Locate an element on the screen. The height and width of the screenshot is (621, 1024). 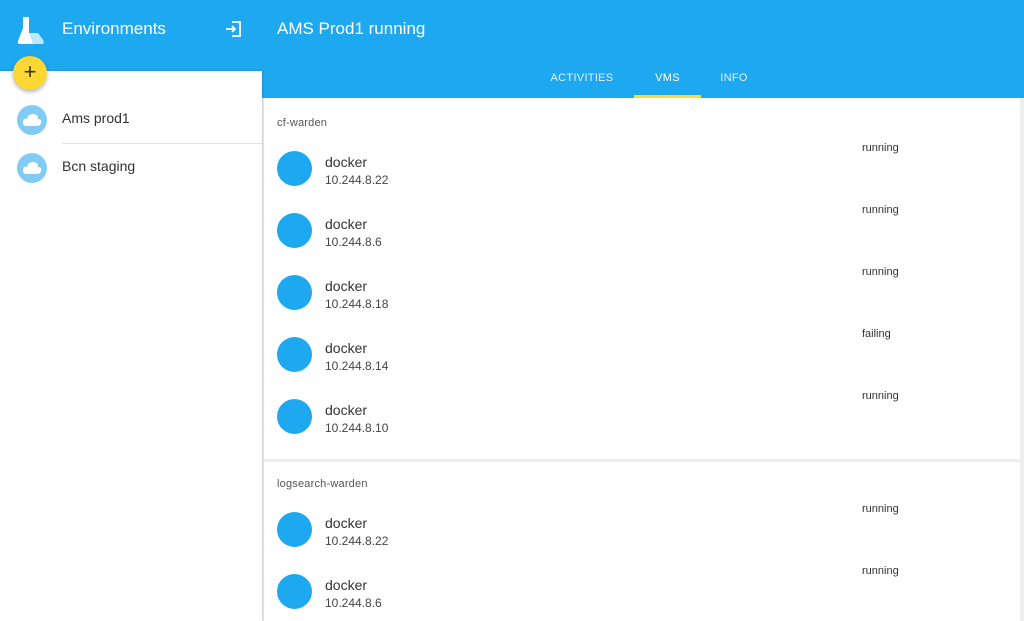
group-header: cf-warden is located at coordinates (302, 123).